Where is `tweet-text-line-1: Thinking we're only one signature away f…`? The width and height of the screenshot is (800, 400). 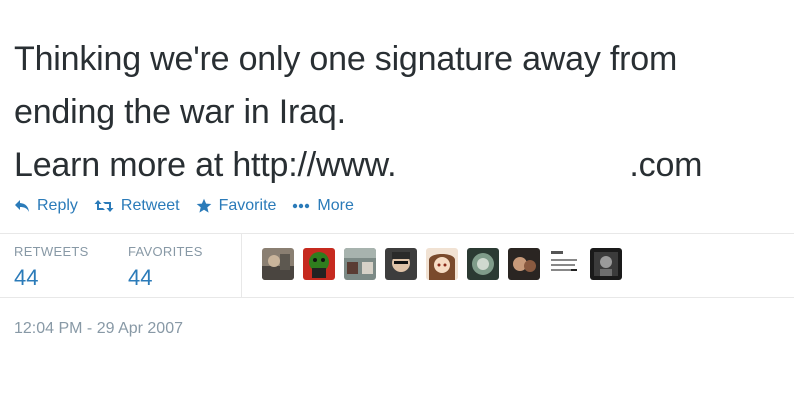
tweet-text-line-1: Thinking we're only one signature away f… is located at coordinates (346, 59).